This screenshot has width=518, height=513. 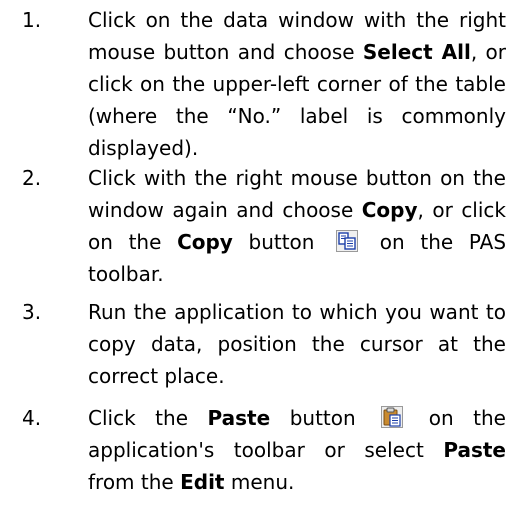 I want to click on copy-icon, so click(x=347, y=241).